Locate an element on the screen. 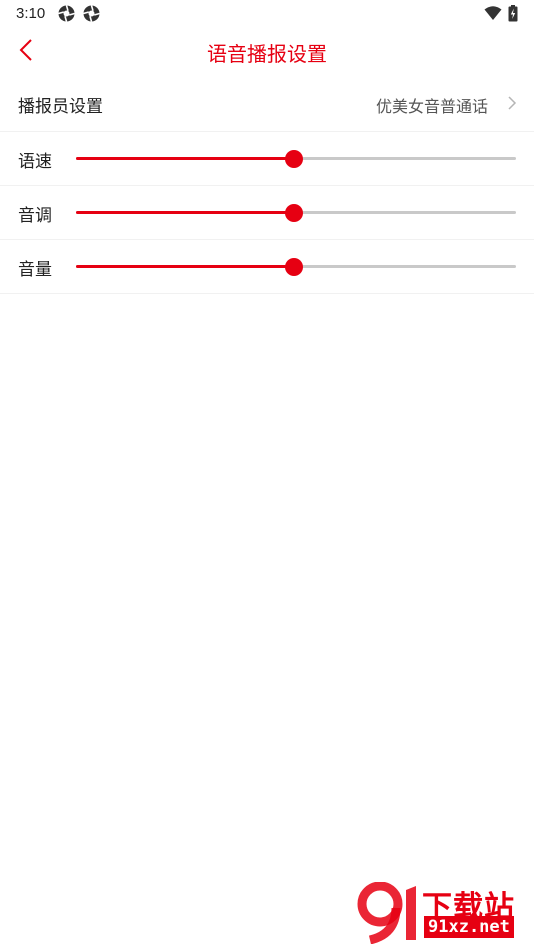  page-title: 语音播报设置 is located at coordinates (267, 54).